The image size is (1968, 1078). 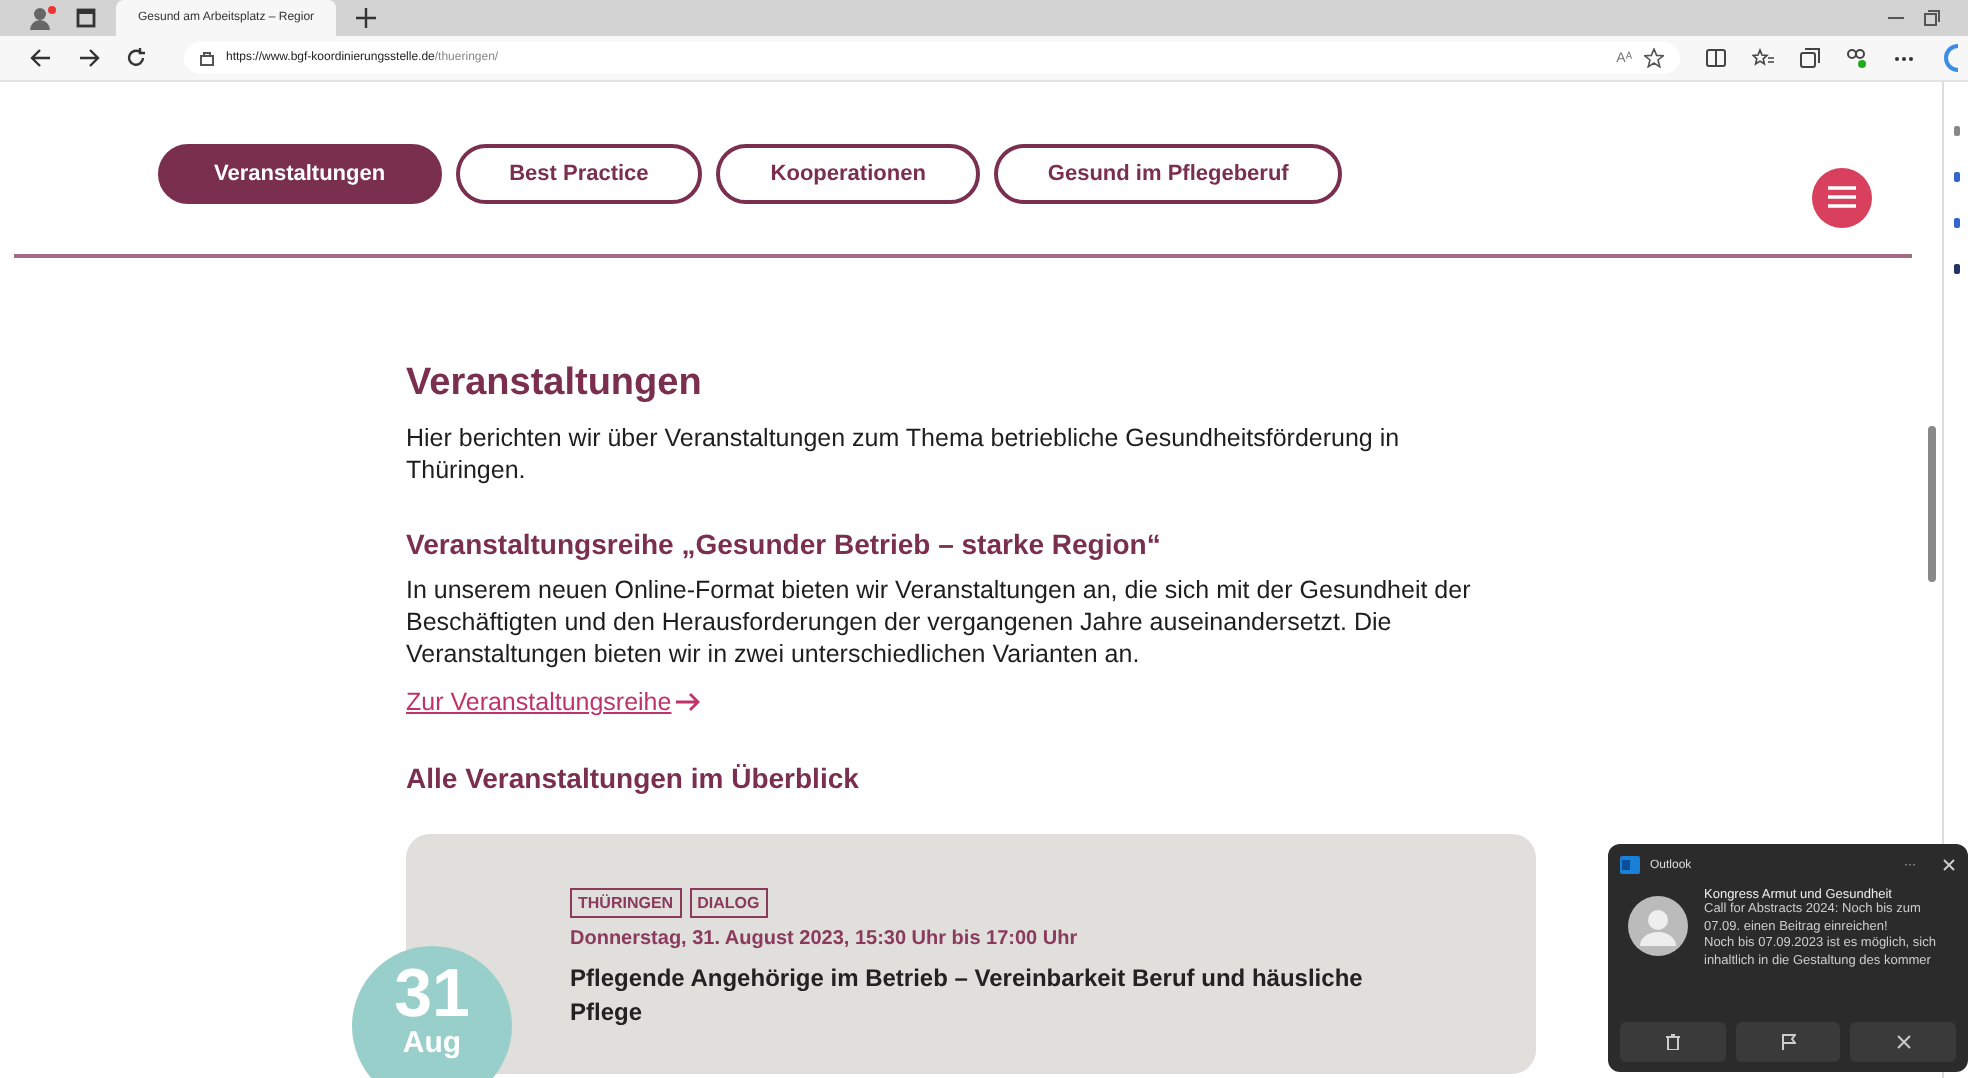 What do you see at coordinates (86, 18) in the screenshot?
I see `tab-actions-icon` at bounding box center [86, 18].